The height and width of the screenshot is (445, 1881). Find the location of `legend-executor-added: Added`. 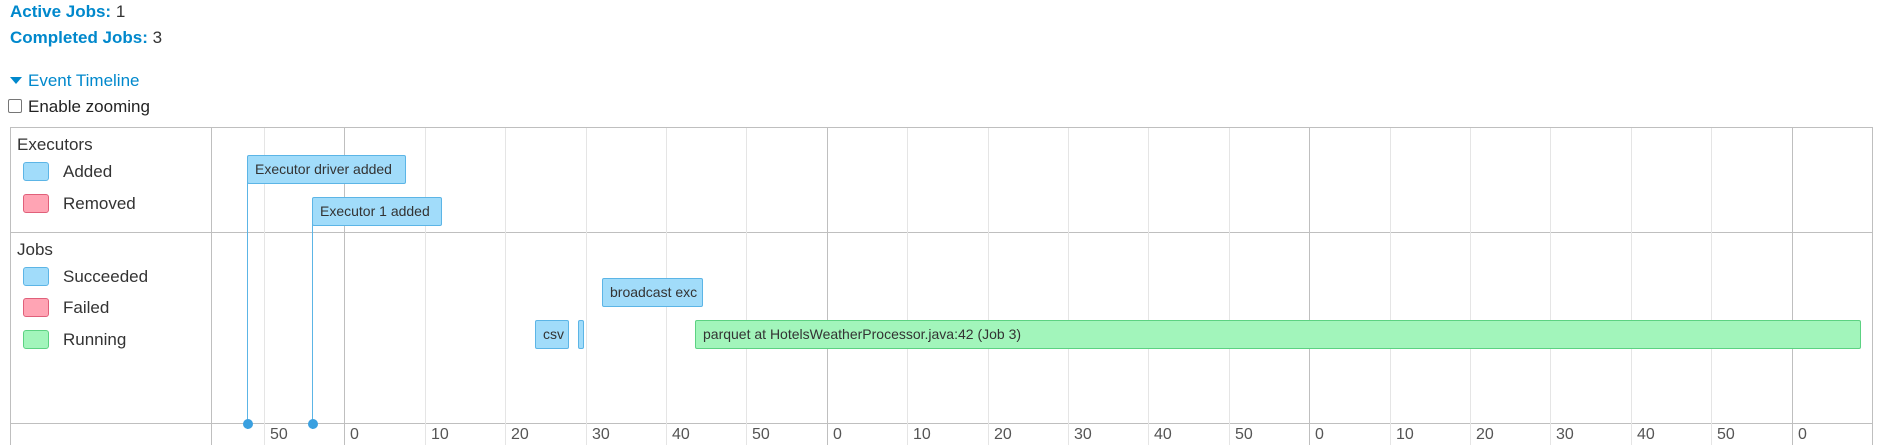

legend-executor-added: Added is located at coordinates (68, 171).